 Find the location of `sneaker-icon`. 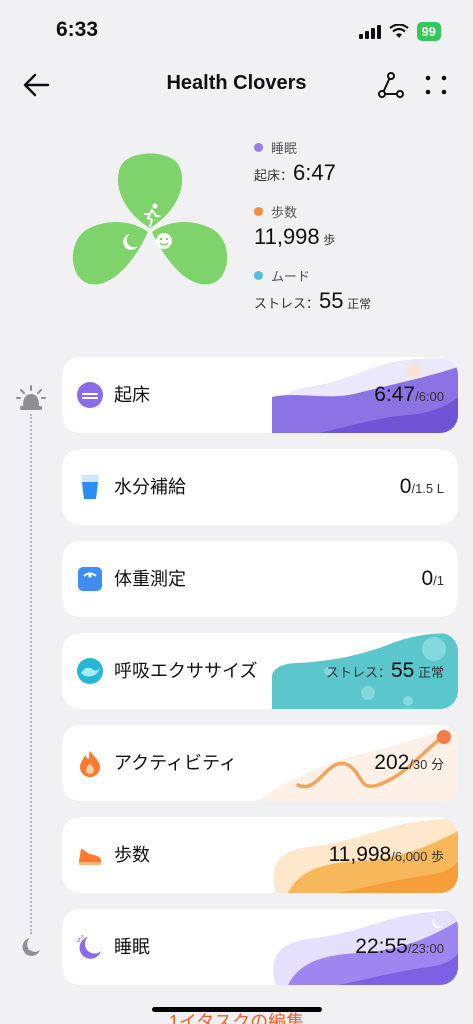

sneaker-icon is located at coordinates (90, 857).